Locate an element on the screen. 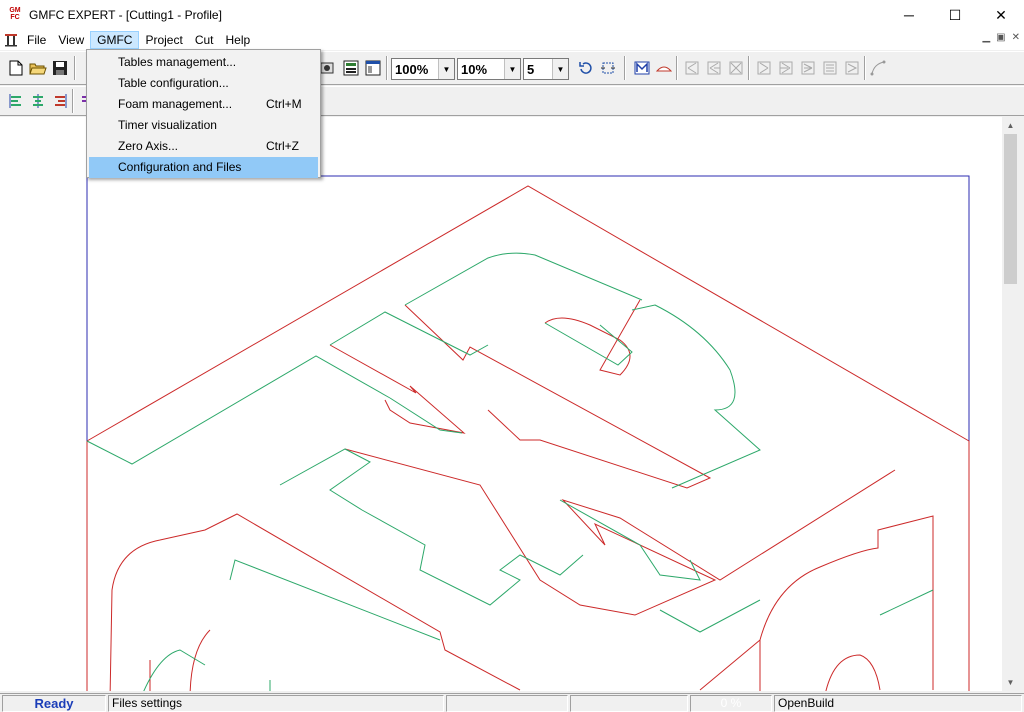  shape-cross-icon is located at coordinates (736, 68).